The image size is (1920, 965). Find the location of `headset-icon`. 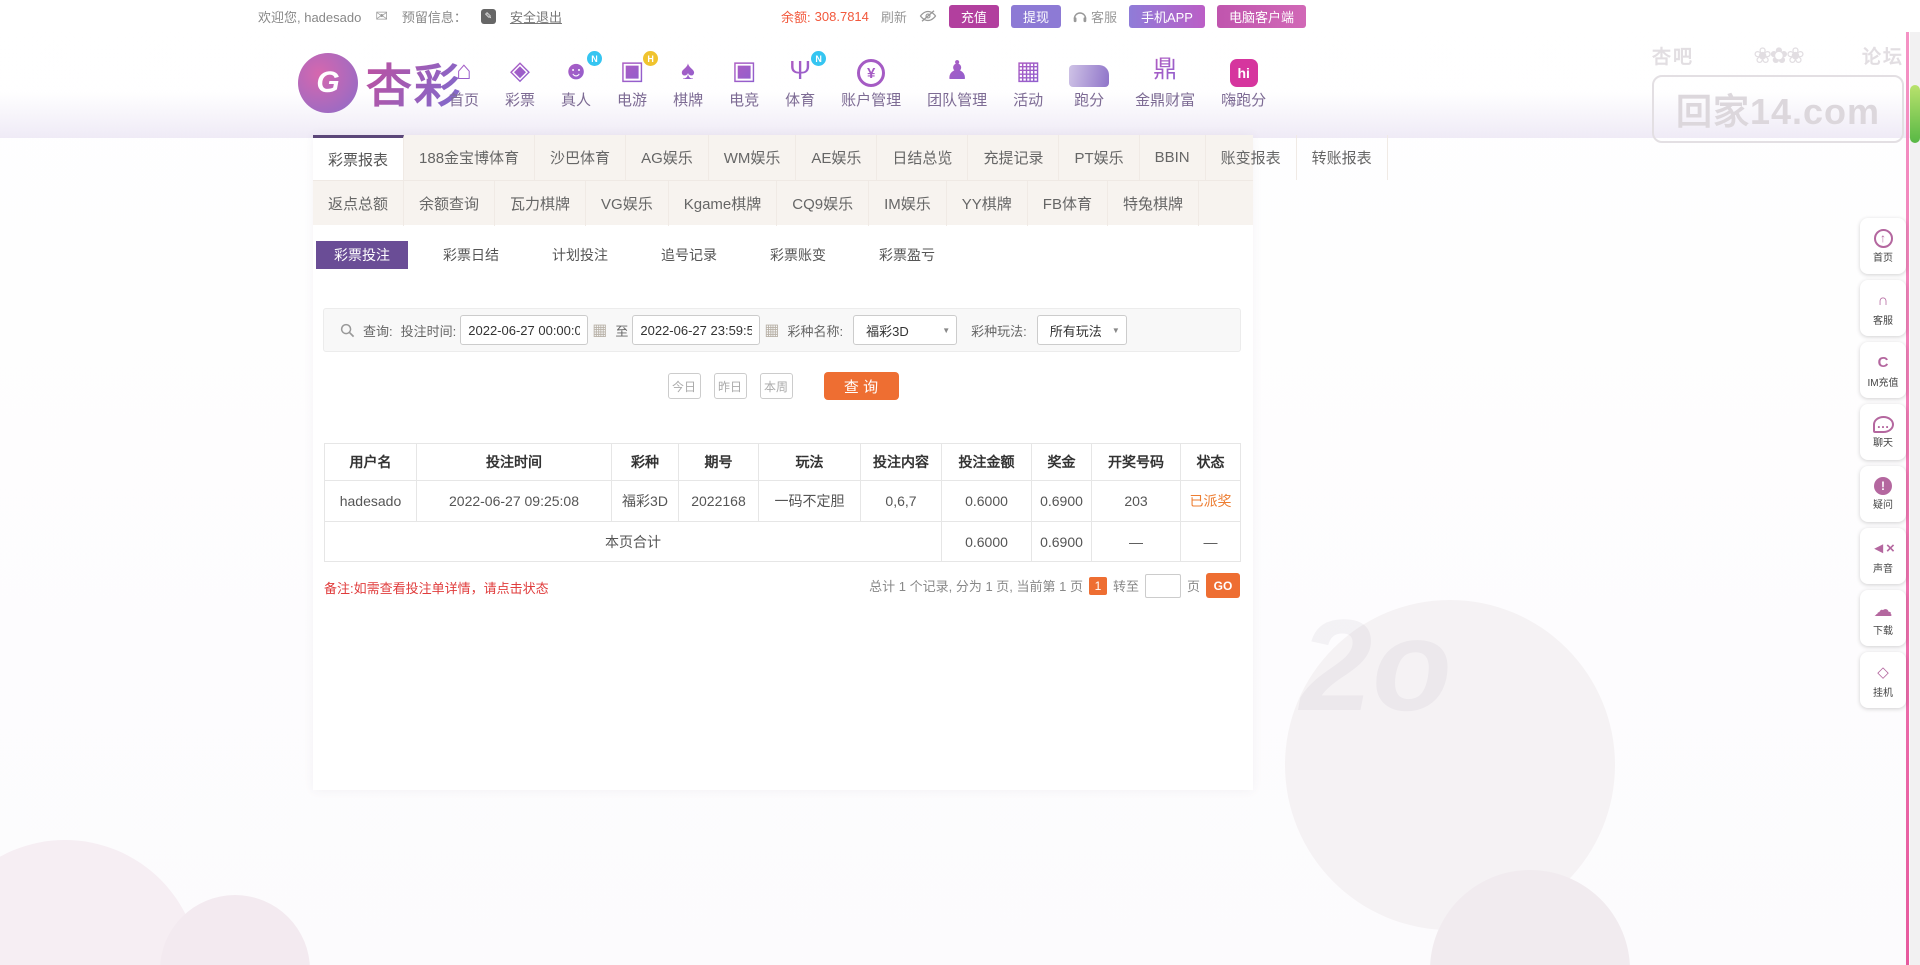

headset-icon is located at coordinates (1080, 16).